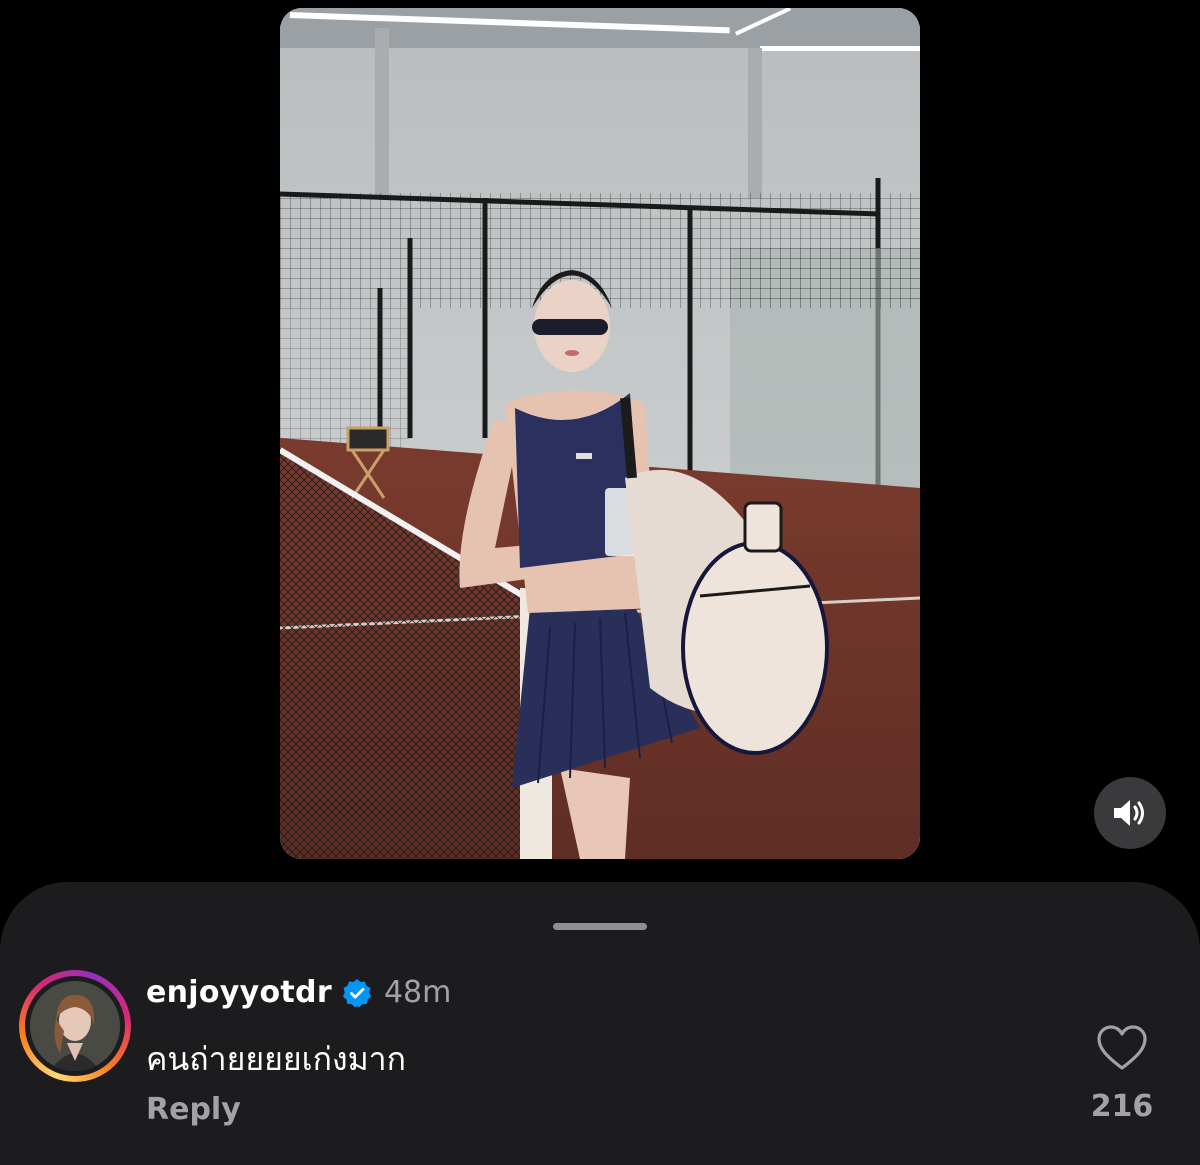  What do you see at coordinates (600, 926) in the screenshot?
I see `sheet-grabber` at bounding box center [600, 926].